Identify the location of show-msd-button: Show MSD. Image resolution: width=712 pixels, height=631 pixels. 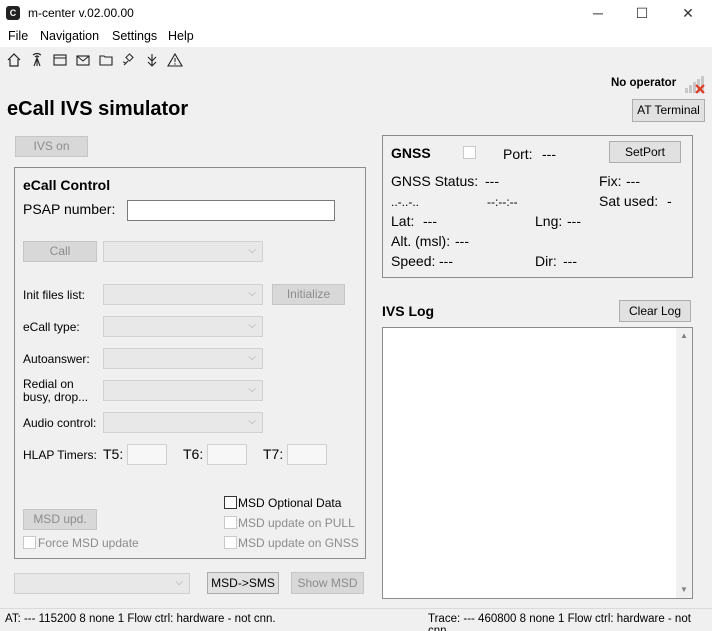
(327, 583).